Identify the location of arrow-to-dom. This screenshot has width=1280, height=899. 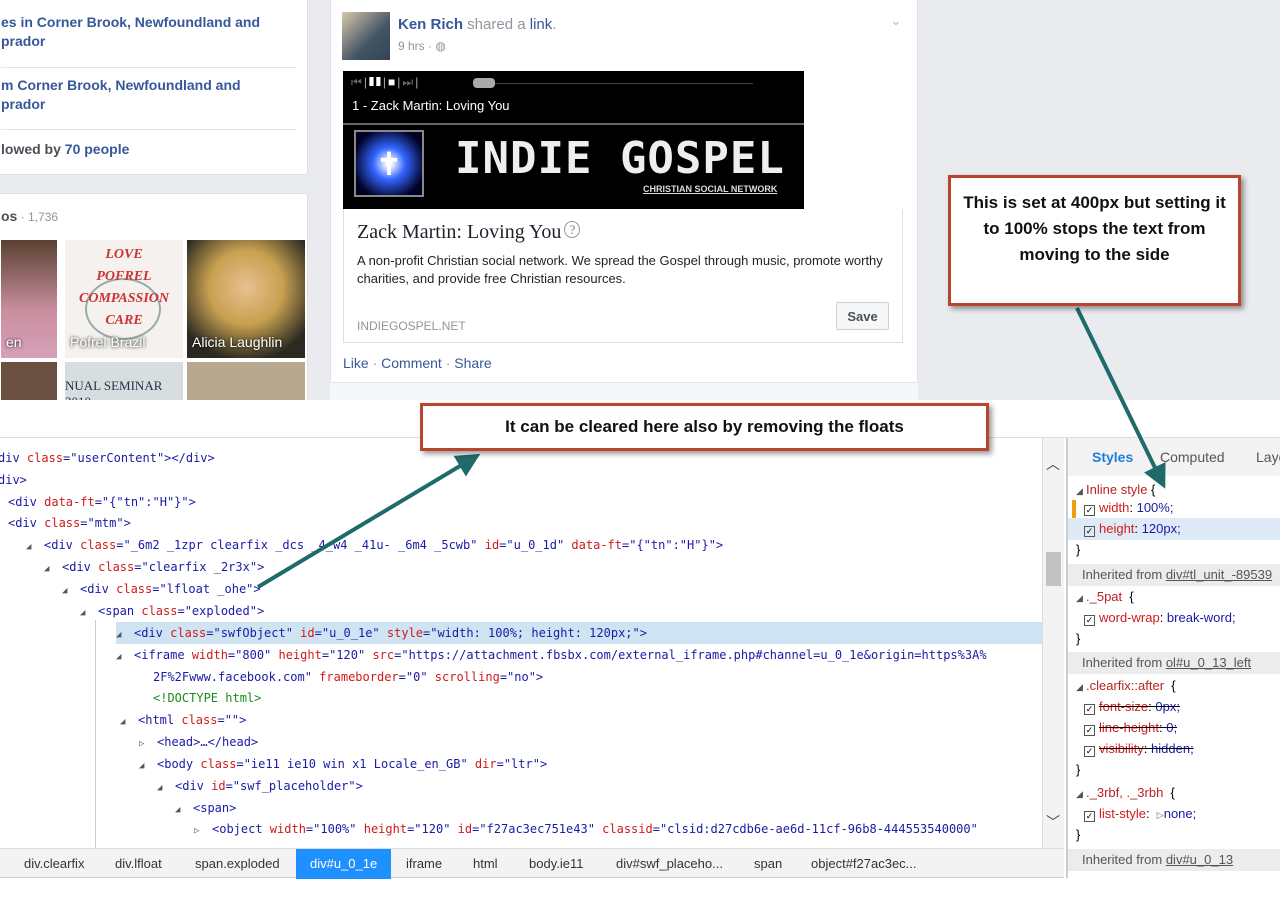
(368, 521).